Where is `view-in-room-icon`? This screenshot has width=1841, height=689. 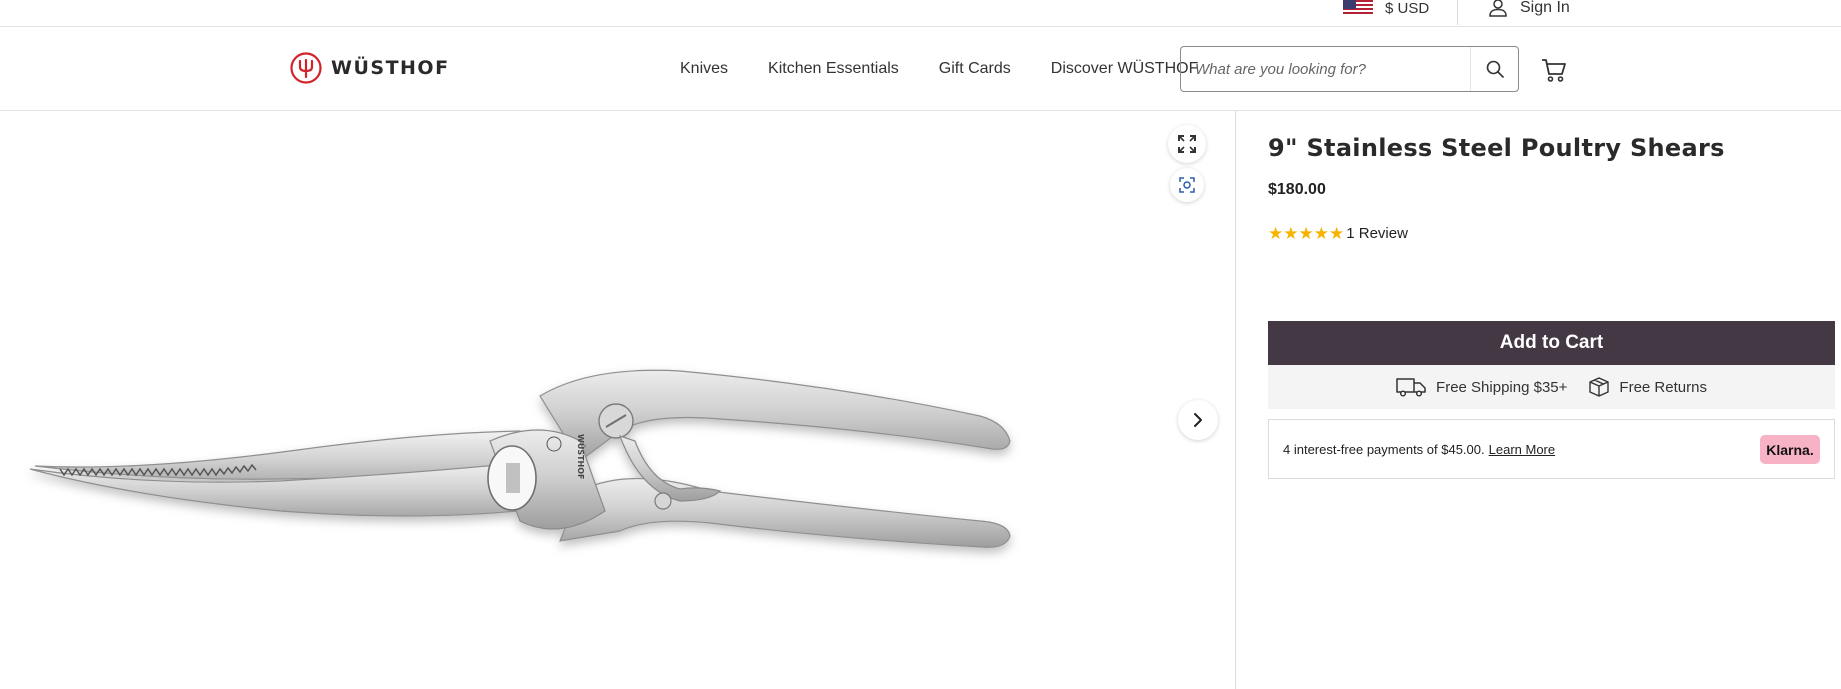
view-in-room-icon is located at coordinates (1187, 185).